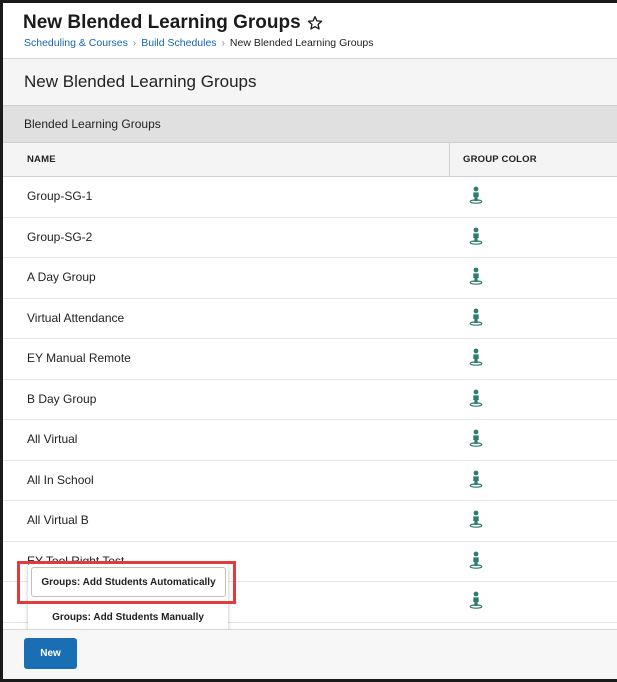  I want to click on section-title: New Blended Learning Groups, so click(140, 81).